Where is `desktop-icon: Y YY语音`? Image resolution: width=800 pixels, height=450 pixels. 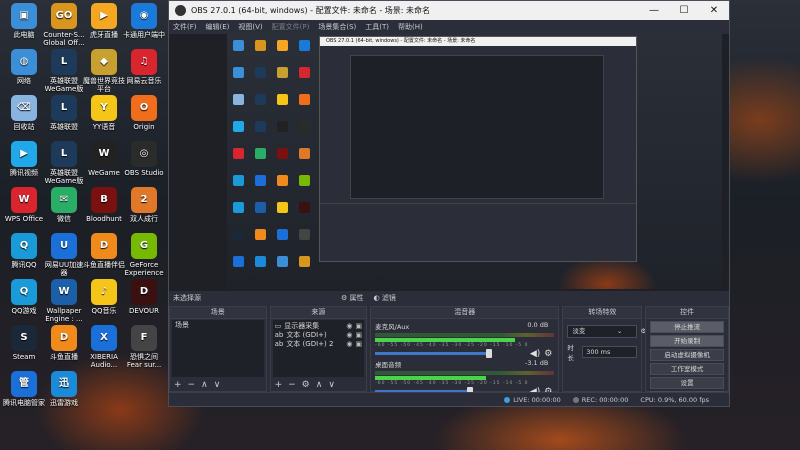
desktop-icon: Y YY语音 is located at coordinates (104, 113).